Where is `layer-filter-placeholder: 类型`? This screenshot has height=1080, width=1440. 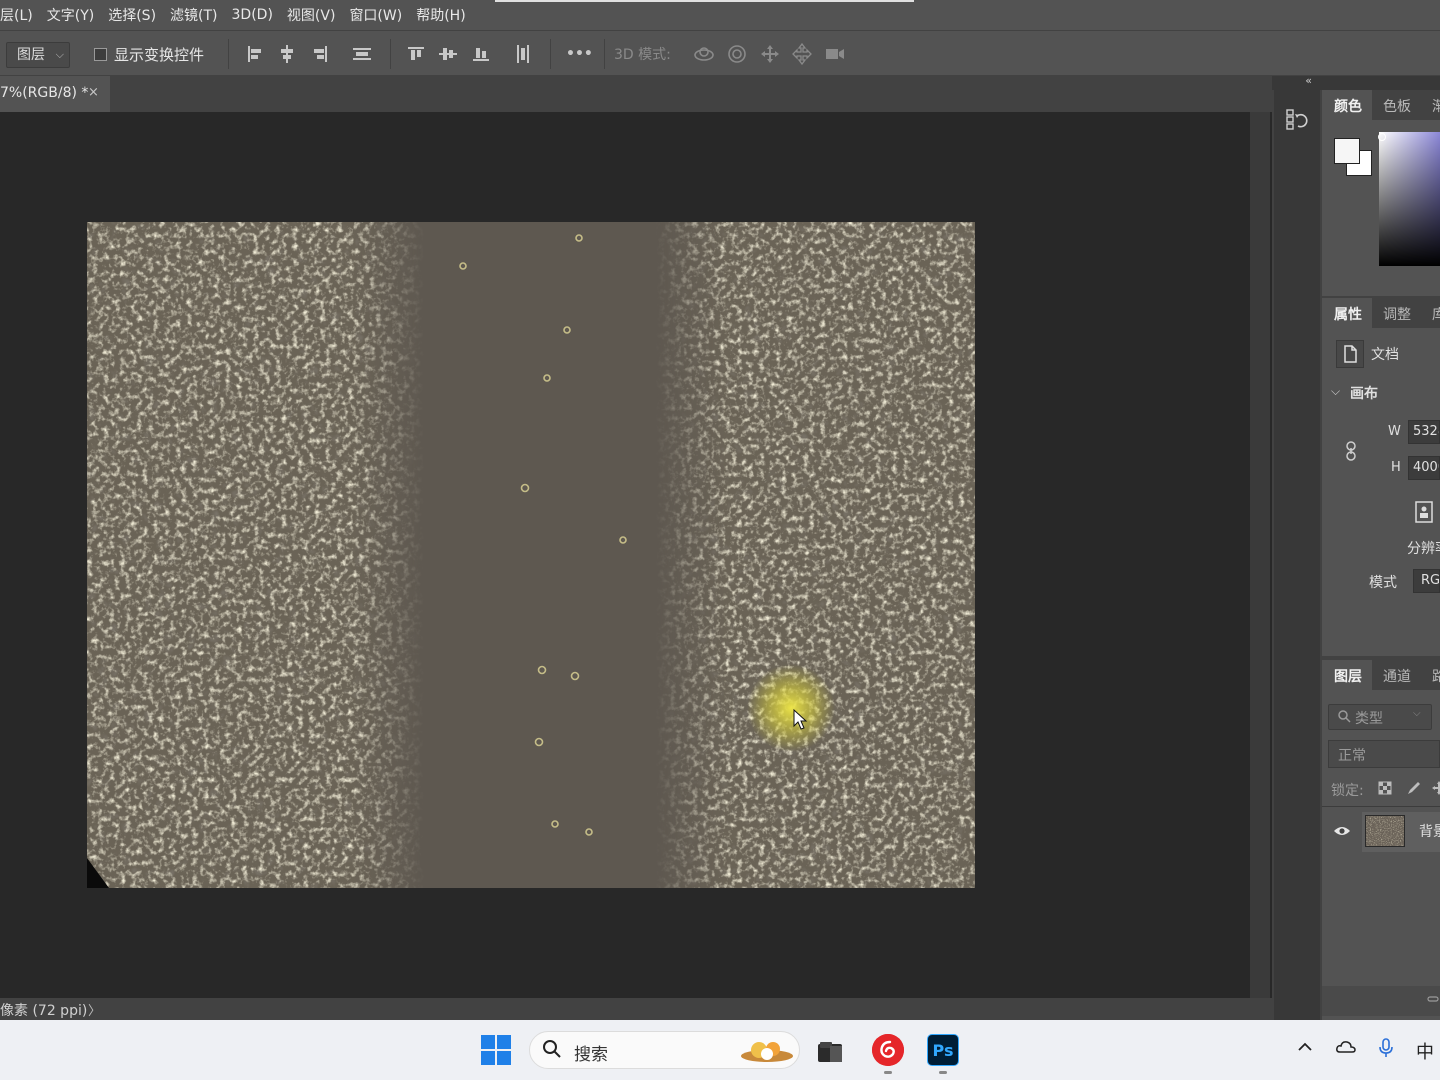
layer-filter-placeholder: 类型 is located at coordinates (1369, 719).